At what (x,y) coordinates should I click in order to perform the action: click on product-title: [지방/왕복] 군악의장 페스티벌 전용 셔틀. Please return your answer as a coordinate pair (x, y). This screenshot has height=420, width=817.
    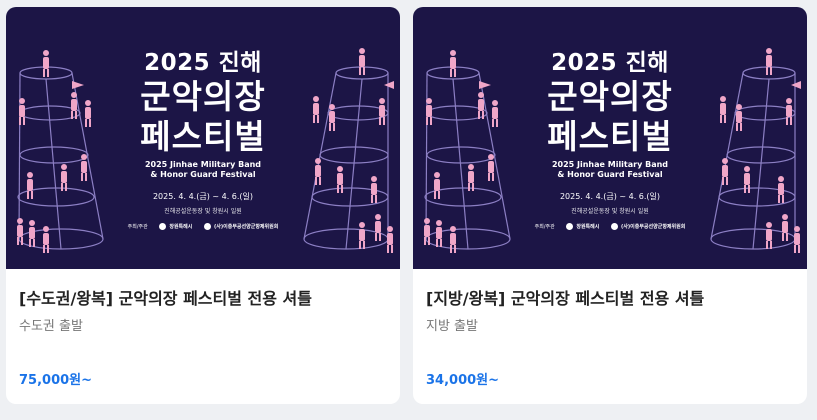
    Looking at the image, I should click on (565, 298).